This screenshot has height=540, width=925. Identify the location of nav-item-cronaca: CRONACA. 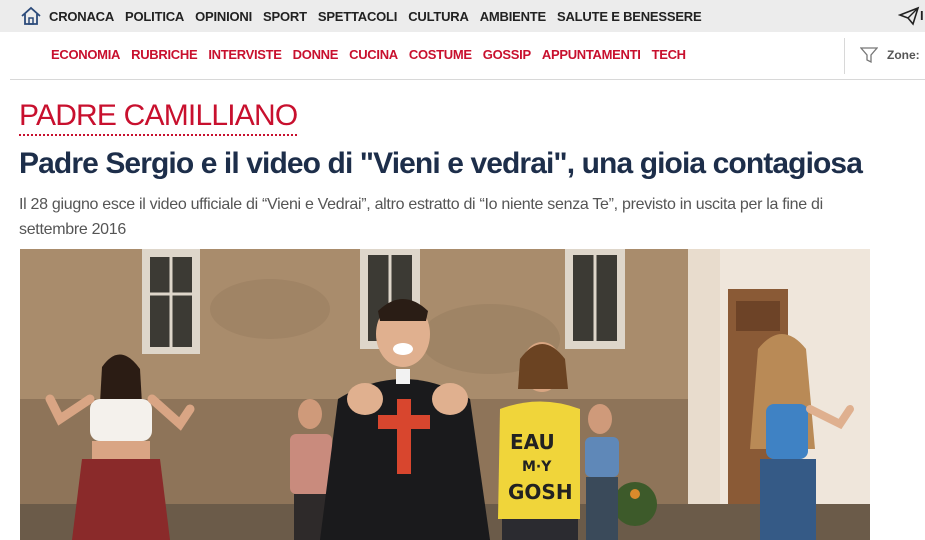
(81, 16).